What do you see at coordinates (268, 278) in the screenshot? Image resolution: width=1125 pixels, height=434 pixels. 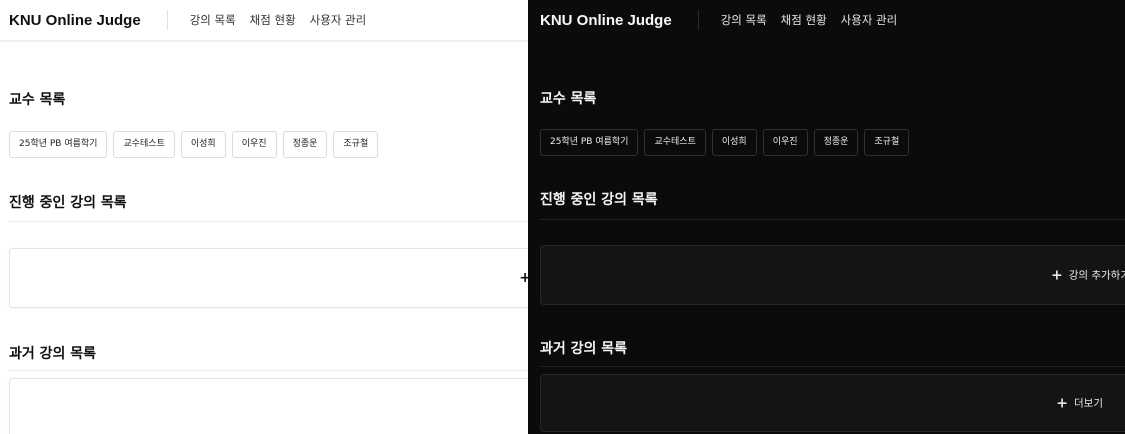 I see `add-course-button: +` at bounding box center [268, 278].